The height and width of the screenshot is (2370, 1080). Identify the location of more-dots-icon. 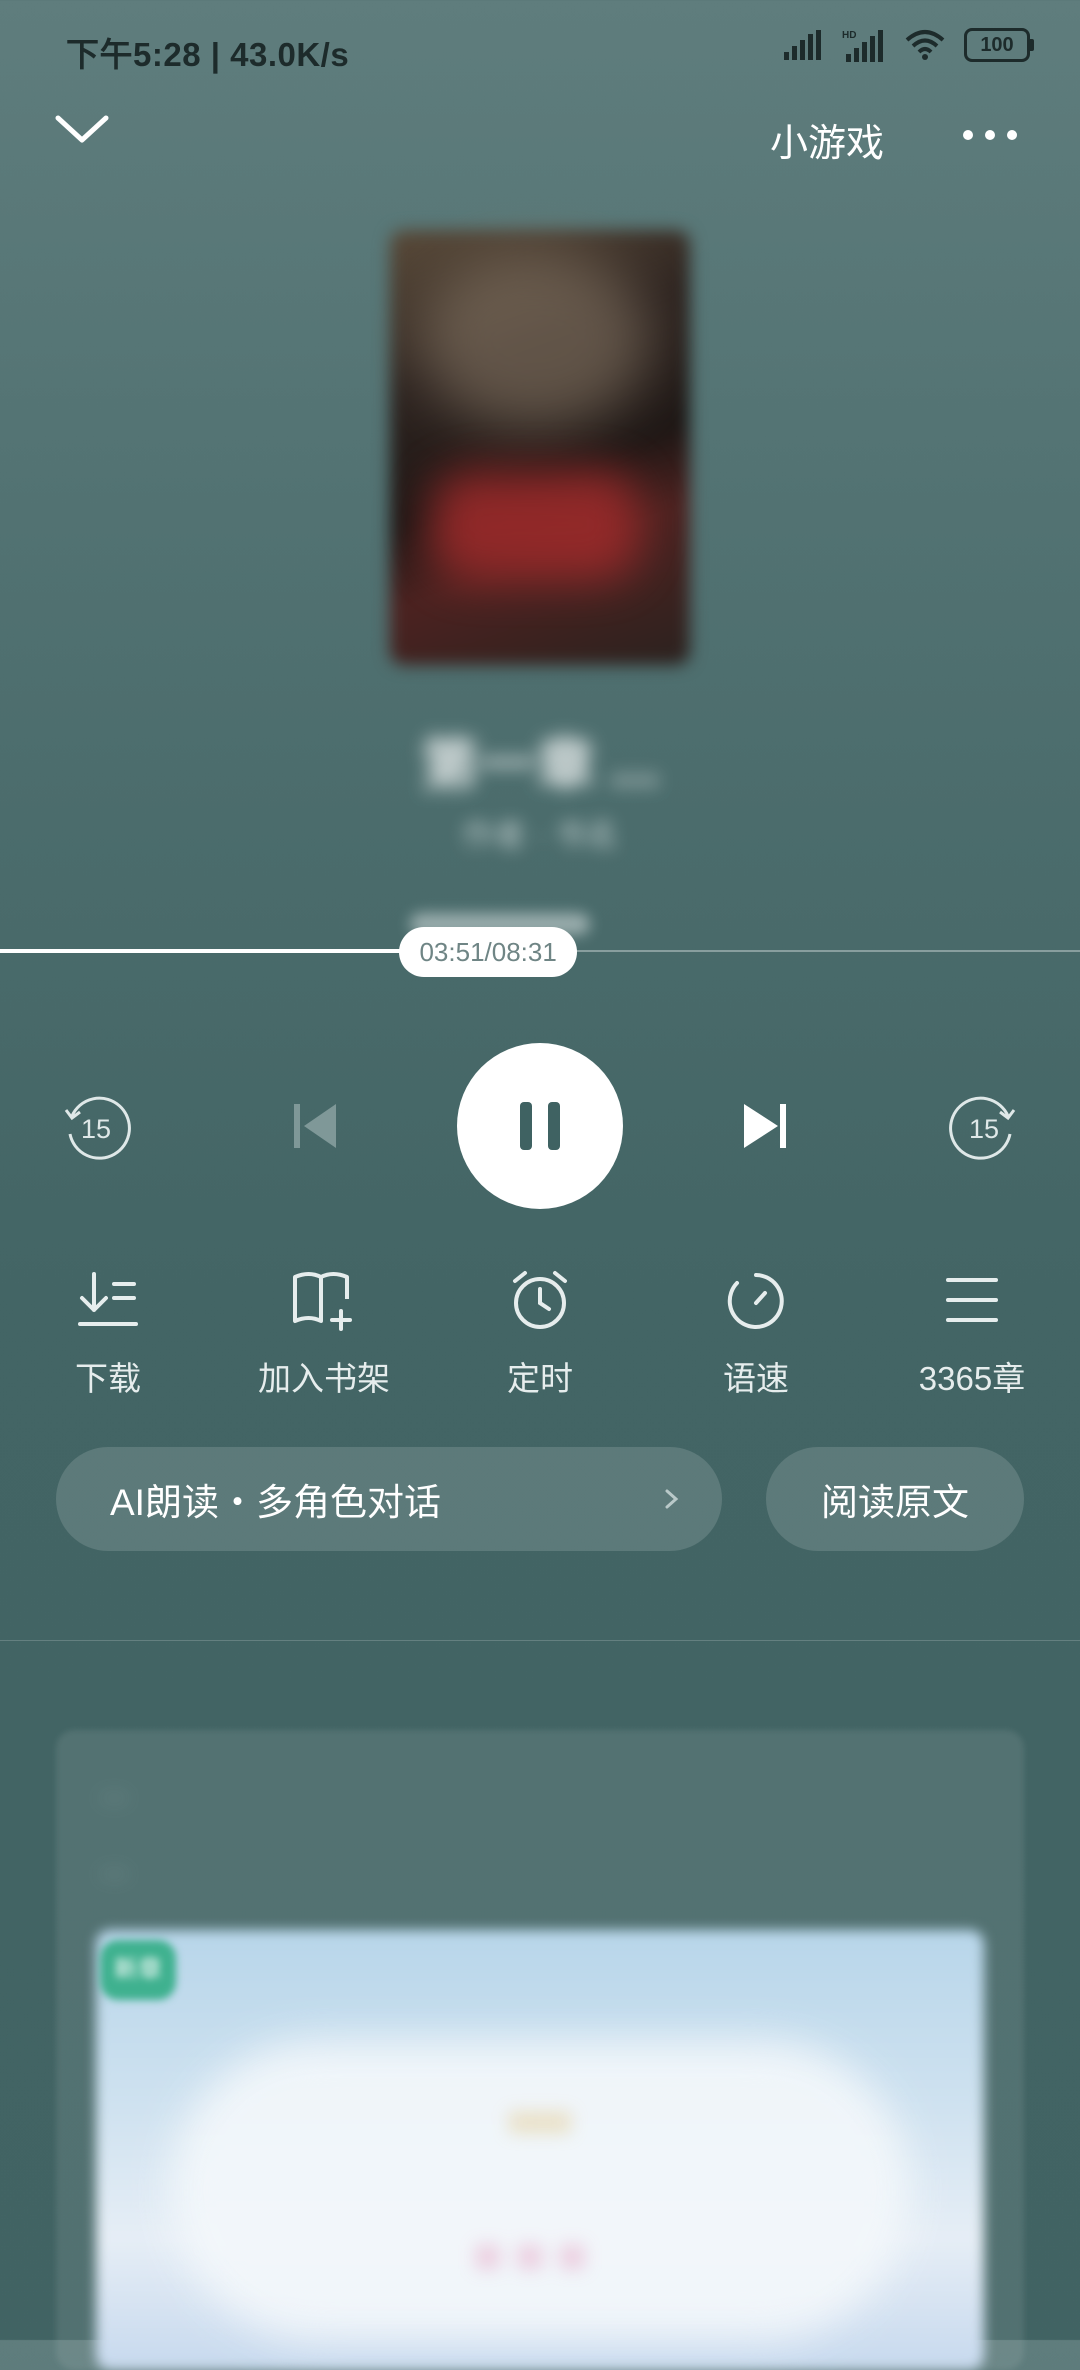
(990, 135).